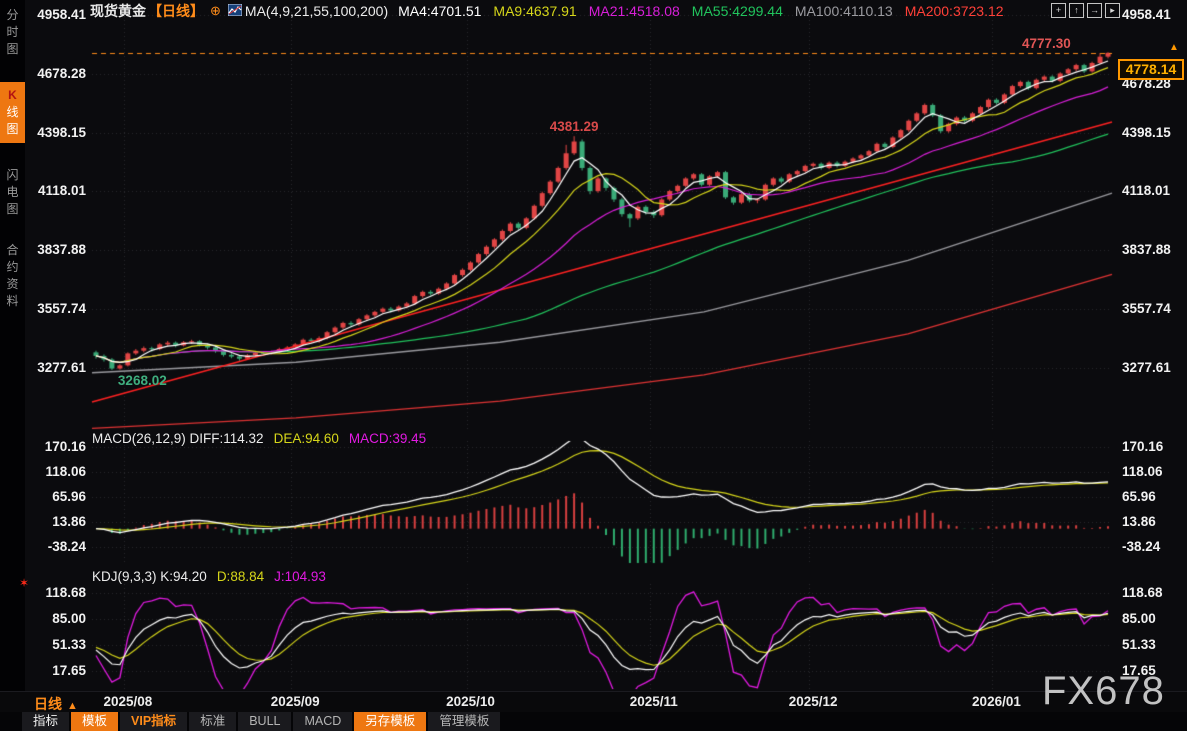  I want to click on sidebar-item-4: 合约资料, so click(12, 276).